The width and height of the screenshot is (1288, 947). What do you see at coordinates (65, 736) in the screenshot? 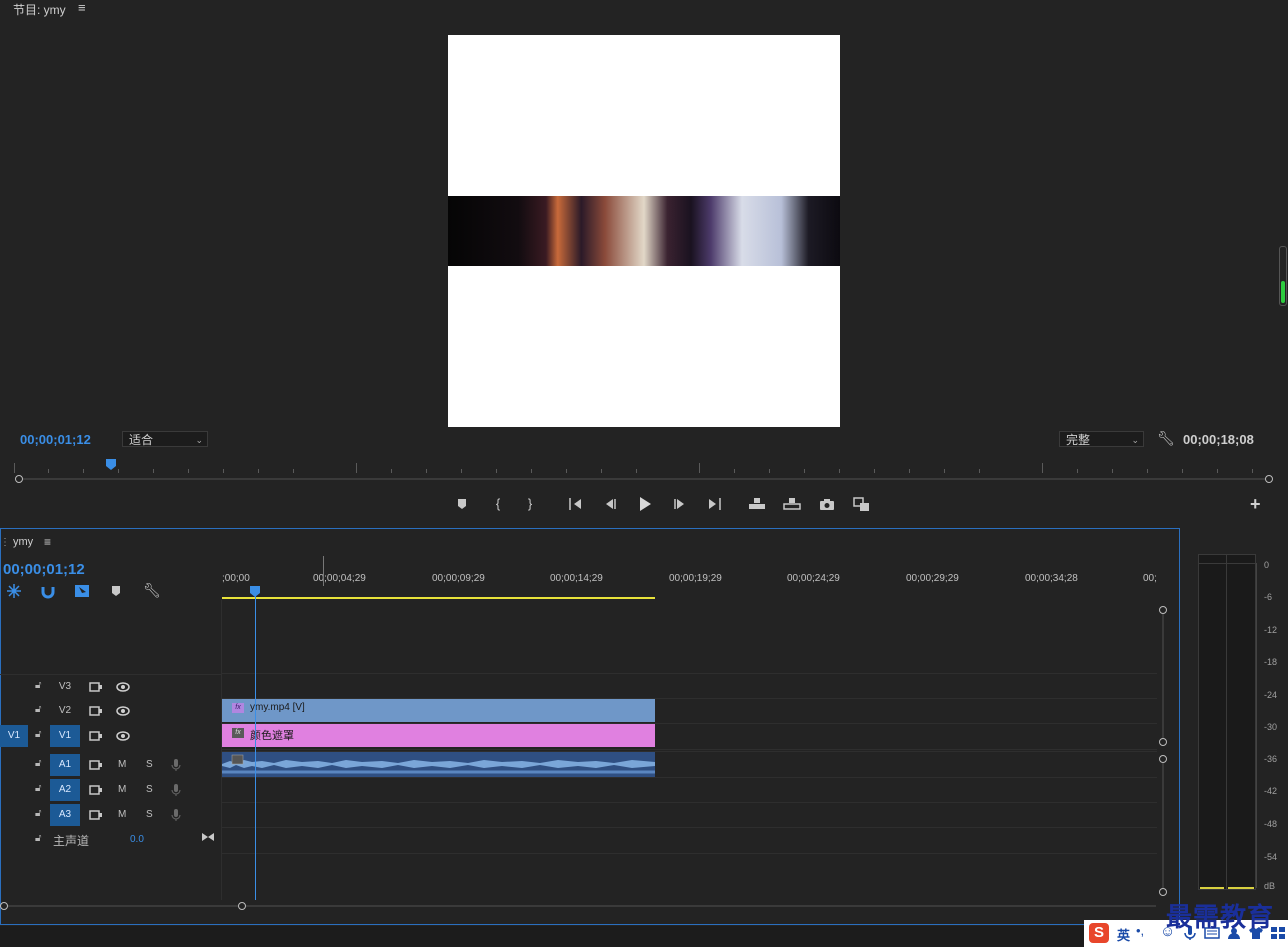
I see `track-target-v1: V1` at bounding box center [65, 736].